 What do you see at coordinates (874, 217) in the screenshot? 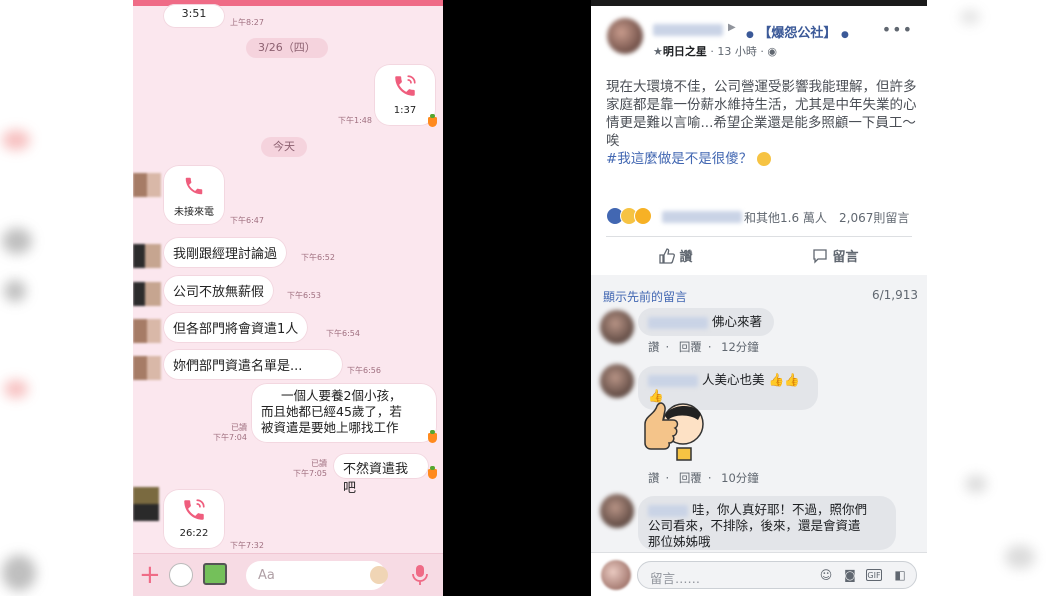
I see `comments-count: 2,067則留言` at bounding box center [874, 217].